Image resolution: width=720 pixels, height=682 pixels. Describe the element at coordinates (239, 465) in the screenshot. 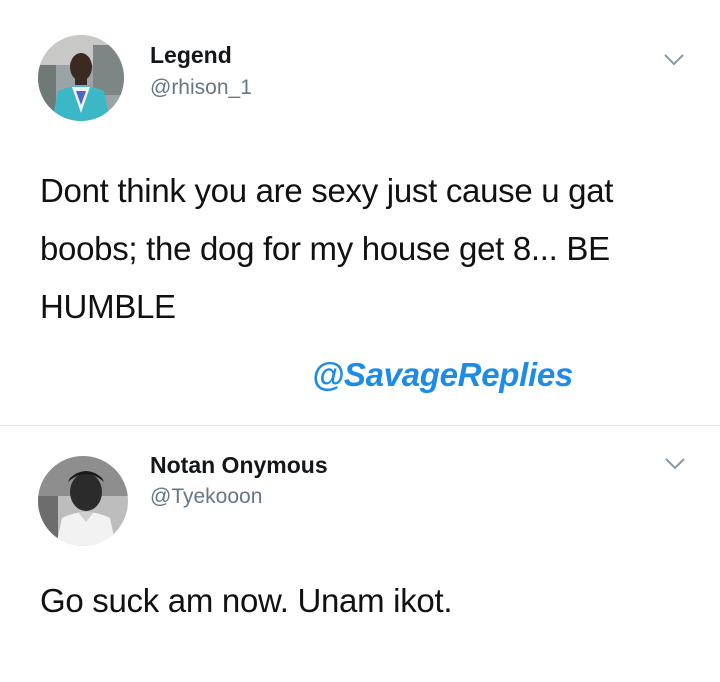

I see `display-name: Notan Onymous` at that location.